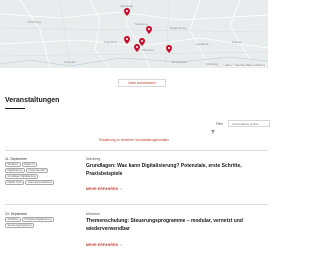 The height and width of the screenshot is (262, 320). I want to click on event-tag: Steuerungsprogramme, so click(20, 225).